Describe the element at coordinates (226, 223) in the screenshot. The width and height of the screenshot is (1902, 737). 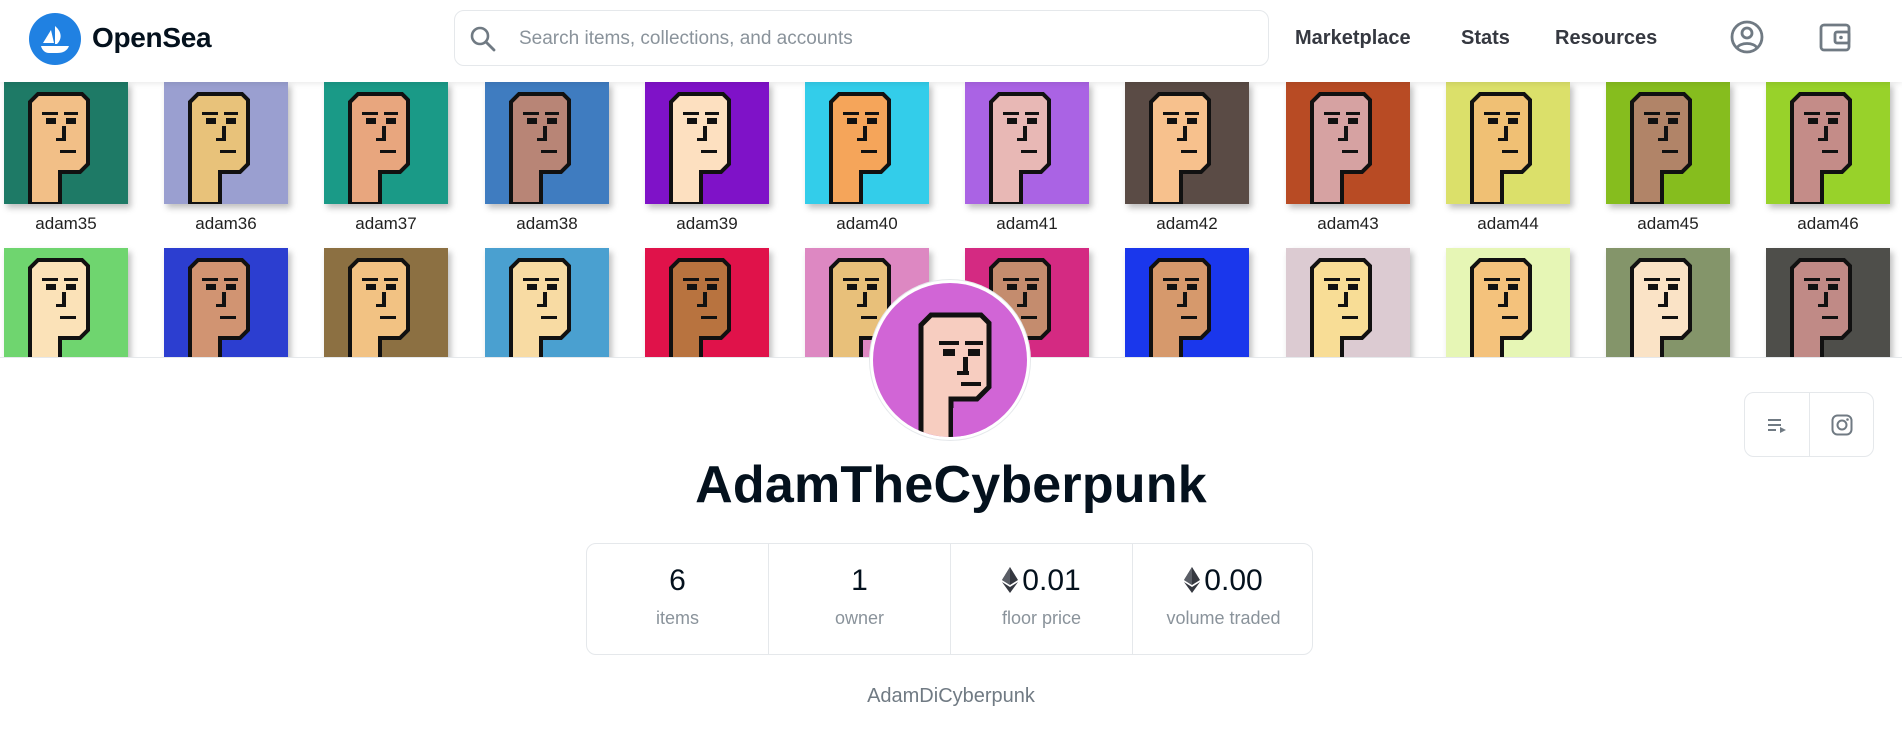
I see `banner-punk-label: adam36` at that location.